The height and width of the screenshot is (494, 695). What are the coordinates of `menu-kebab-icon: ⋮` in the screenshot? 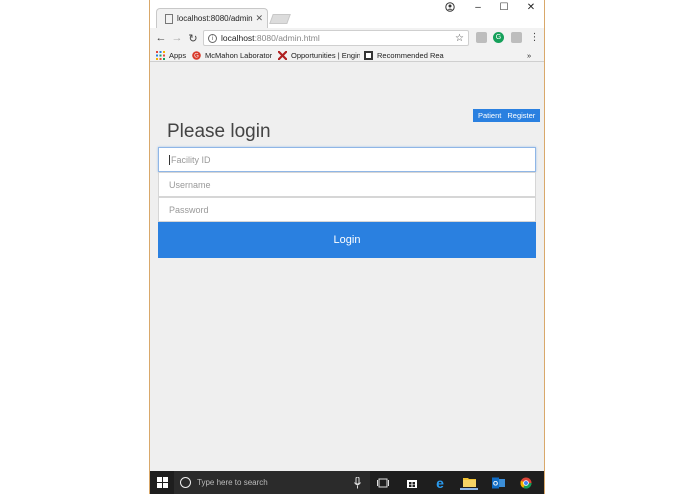 It's located at (534, 37).